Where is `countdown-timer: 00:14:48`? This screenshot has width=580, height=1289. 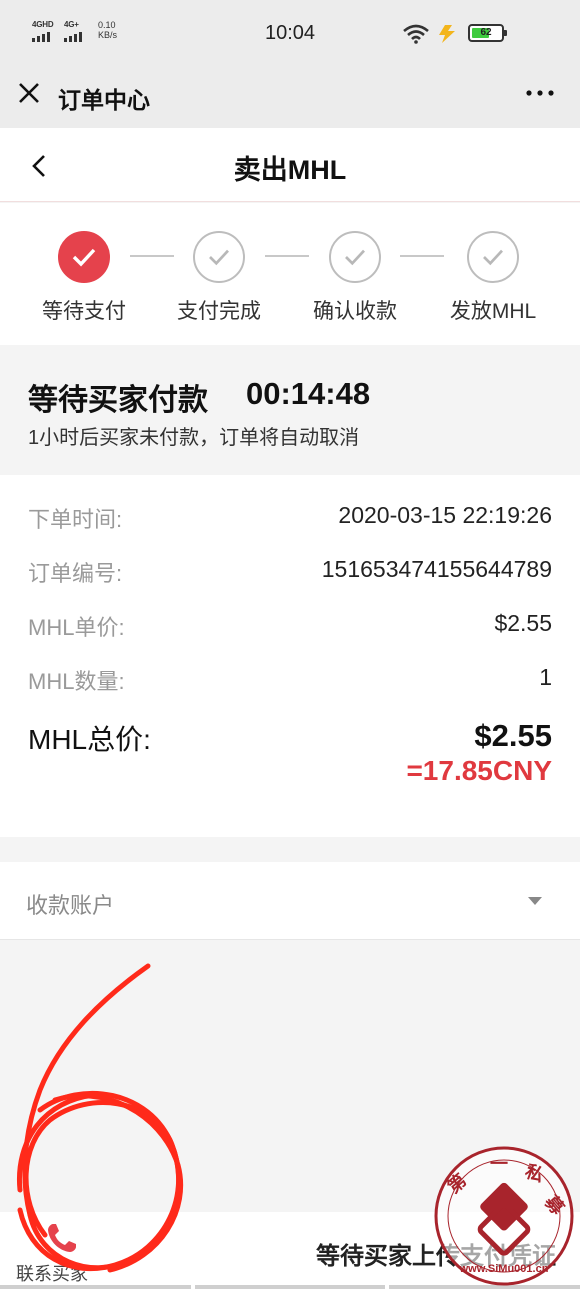 countdown-timer: 00:14:48 is located at coordinates (308, 393).